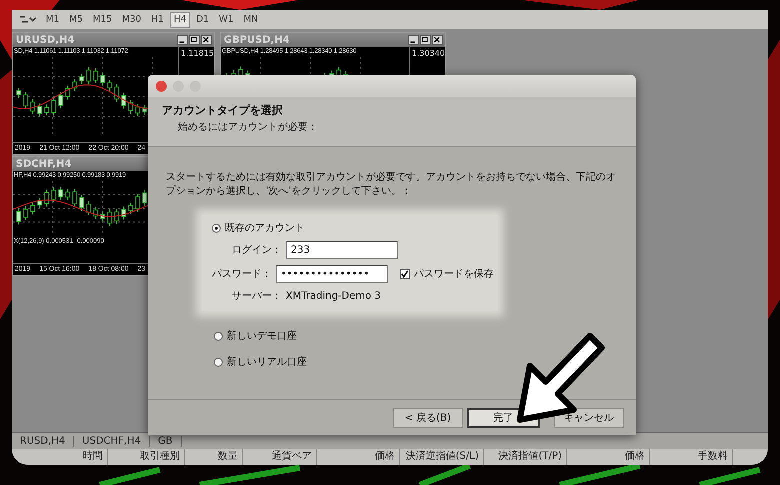 The height and width of the screenshot is (485, 780). Describe the element at coordinates (60, 457) in the screenshot. I see `column-header: 時間` at that location.